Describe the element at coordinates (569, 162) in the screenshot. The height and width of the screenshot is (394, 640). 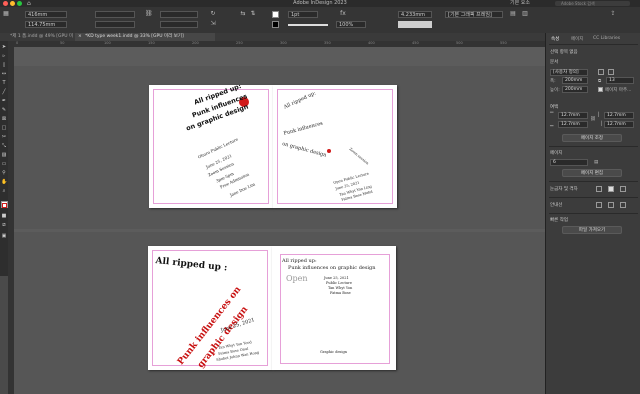
I see `page-select: 6` at that location.